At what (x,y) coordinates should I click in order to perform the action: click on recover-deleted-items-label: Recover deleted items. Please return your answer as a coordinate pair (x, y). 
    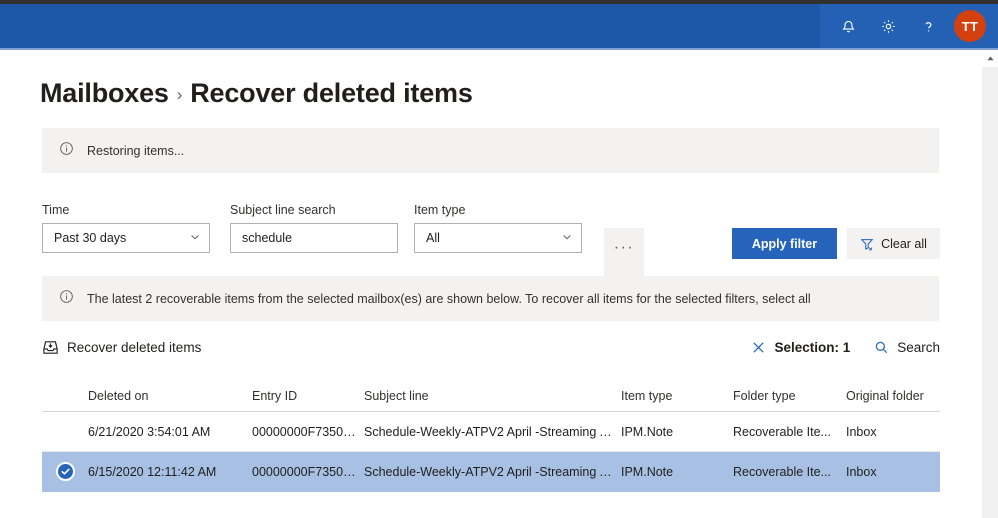
    Looking at the image, I should click on (134, 347).